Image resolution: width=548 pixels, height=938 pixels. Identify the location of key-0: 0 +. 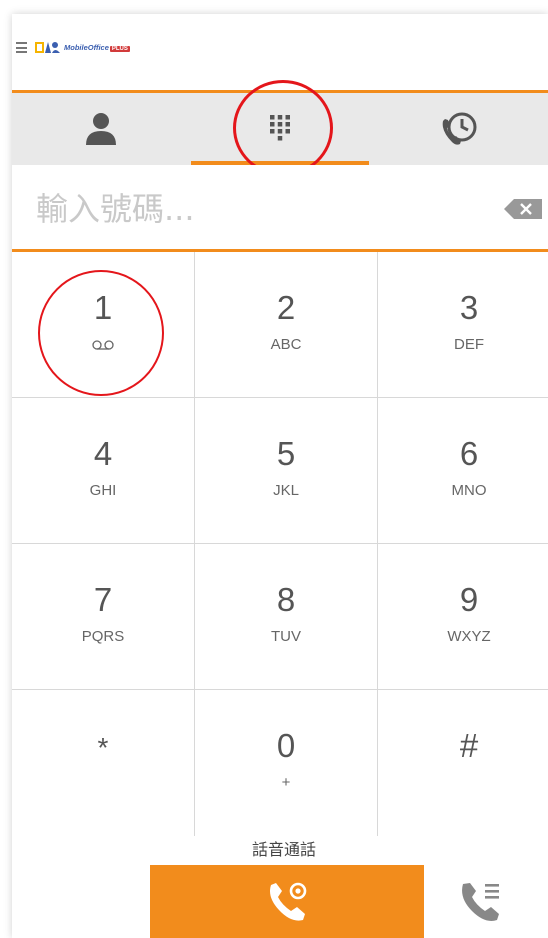
(286, 762).